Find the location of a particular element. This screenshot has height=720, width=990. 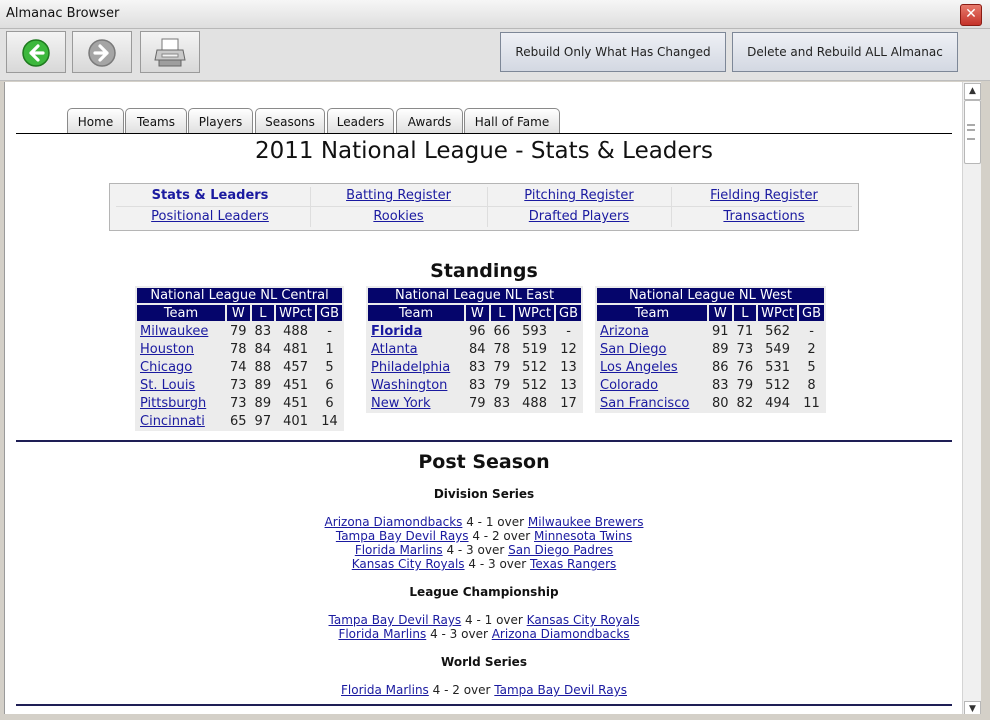

col-w: W is located at coordinates (238, 313).